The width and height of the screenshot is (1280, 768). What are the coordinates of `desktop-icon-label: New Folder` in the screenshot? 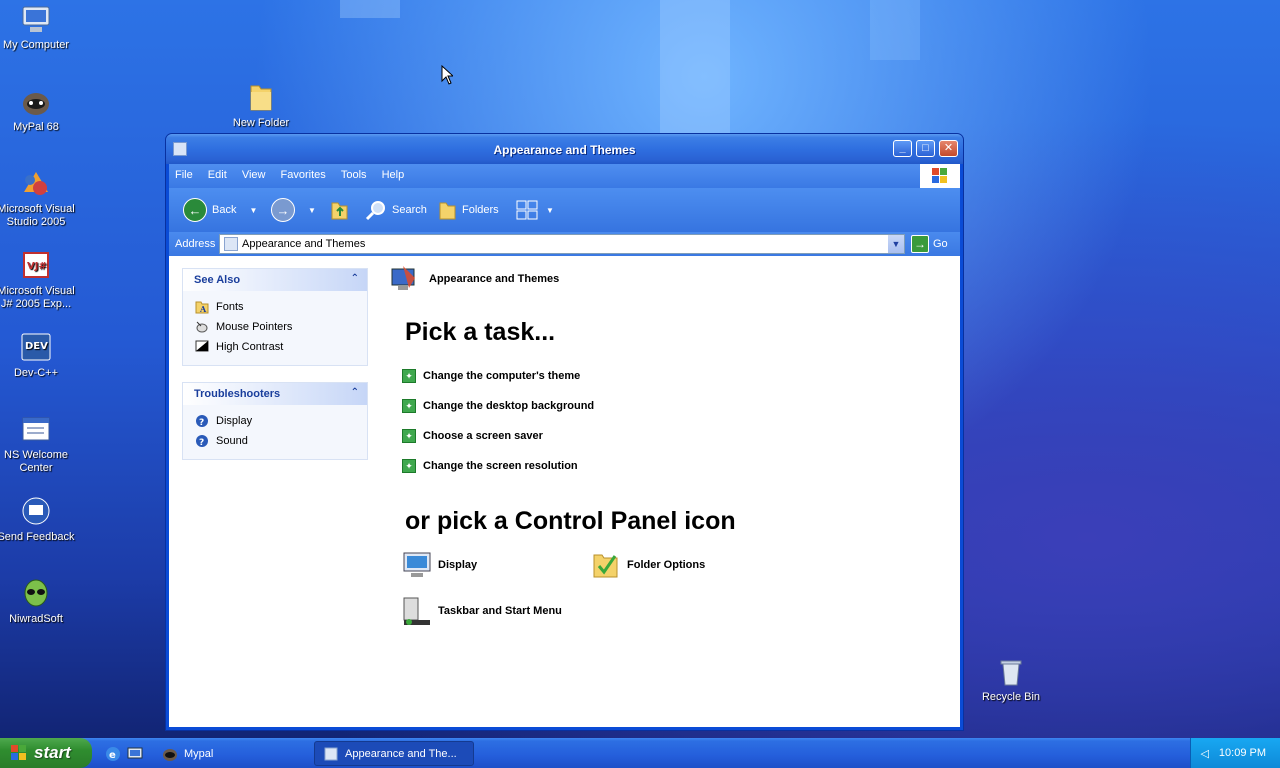 It's located at (261, 123).